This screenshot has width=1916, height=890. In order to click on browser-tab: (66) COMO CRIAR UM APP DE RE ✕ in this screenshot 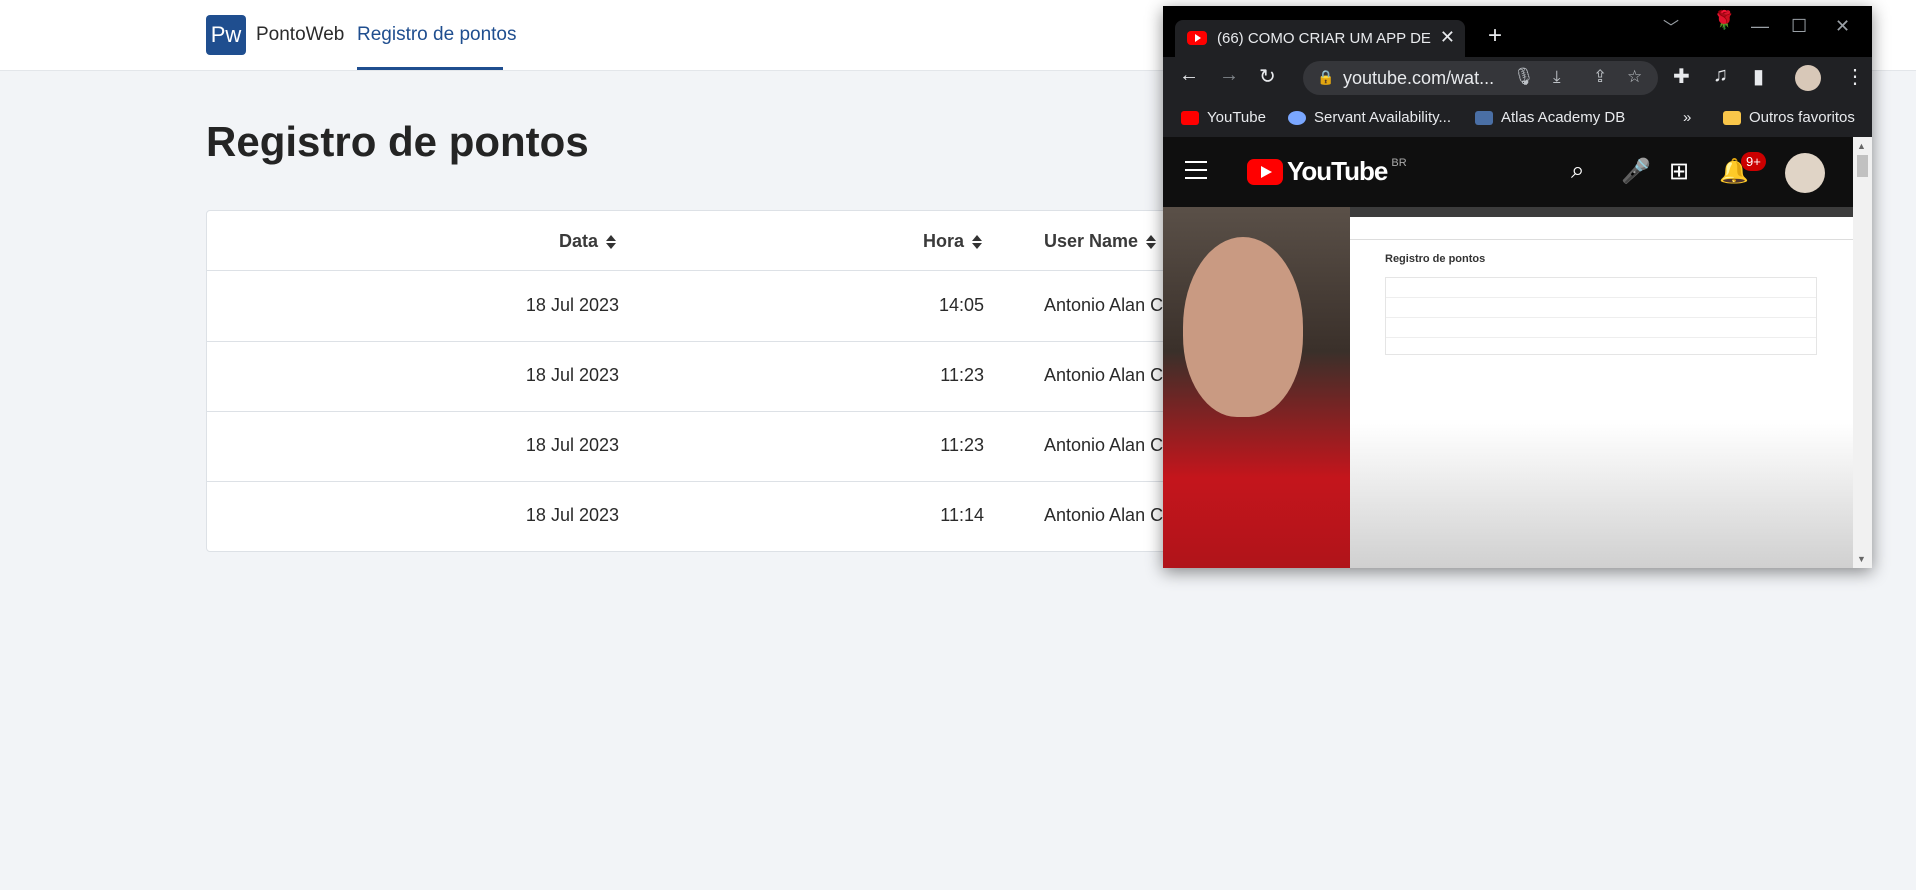, I will do `click(1320, 38)`.